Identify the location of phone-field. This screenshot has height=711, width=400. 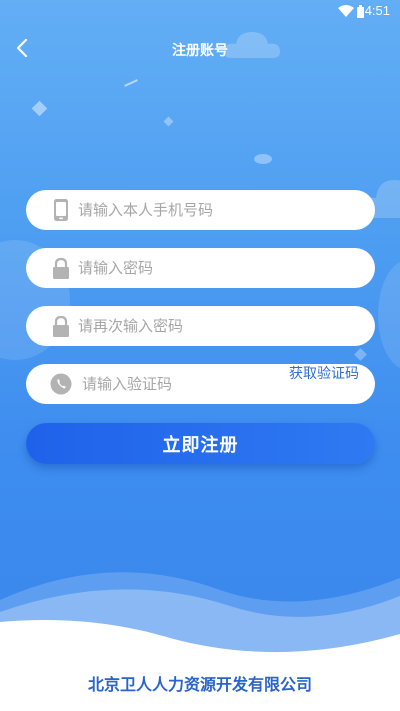
(200, 210).